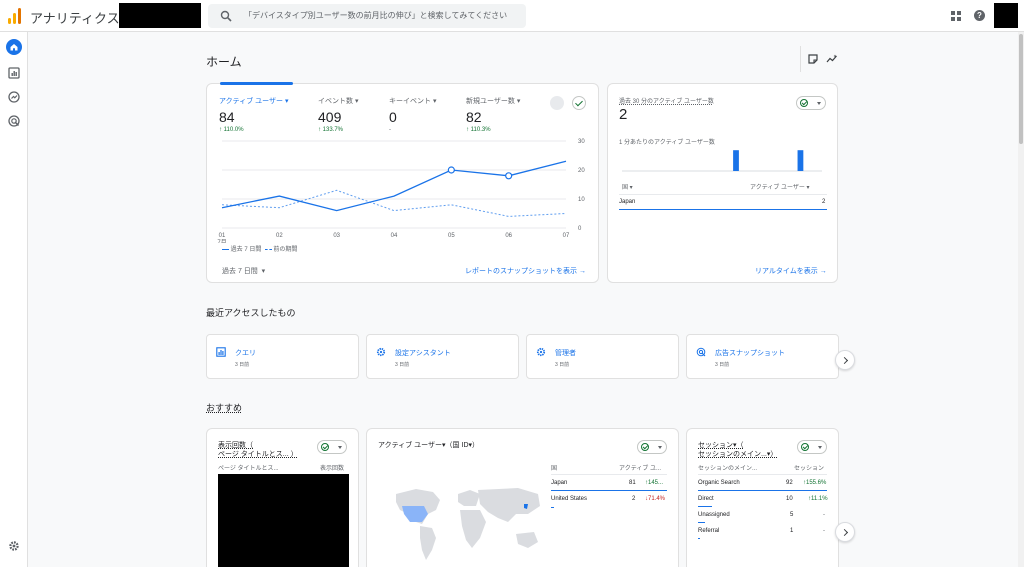 This screenshot has height=567, width=1024. Describe the element at coordinates (14, 73) in the screenshot. I see `reports-icon` at that location.